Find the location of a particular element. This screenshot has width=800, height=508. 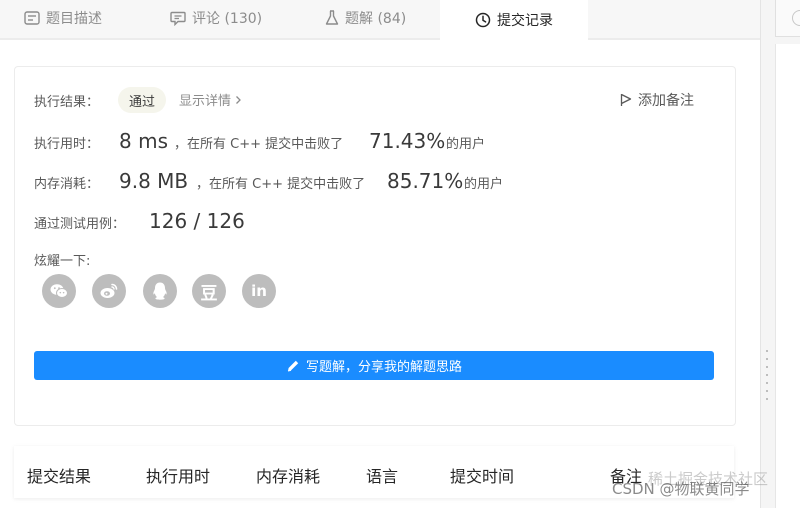

tab-comments: 评论 (130) is located at coordinates (216, 18).